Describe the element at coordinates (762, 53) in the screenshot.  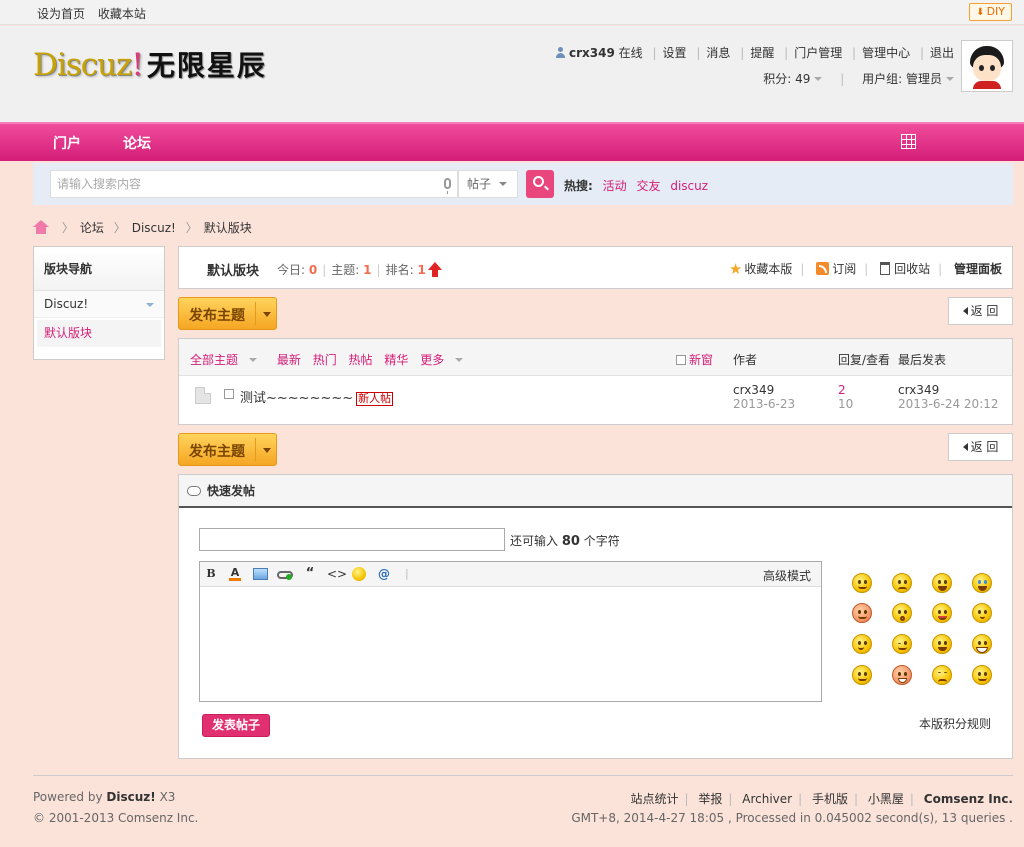
I see `notices-link: 提醒` at that location.